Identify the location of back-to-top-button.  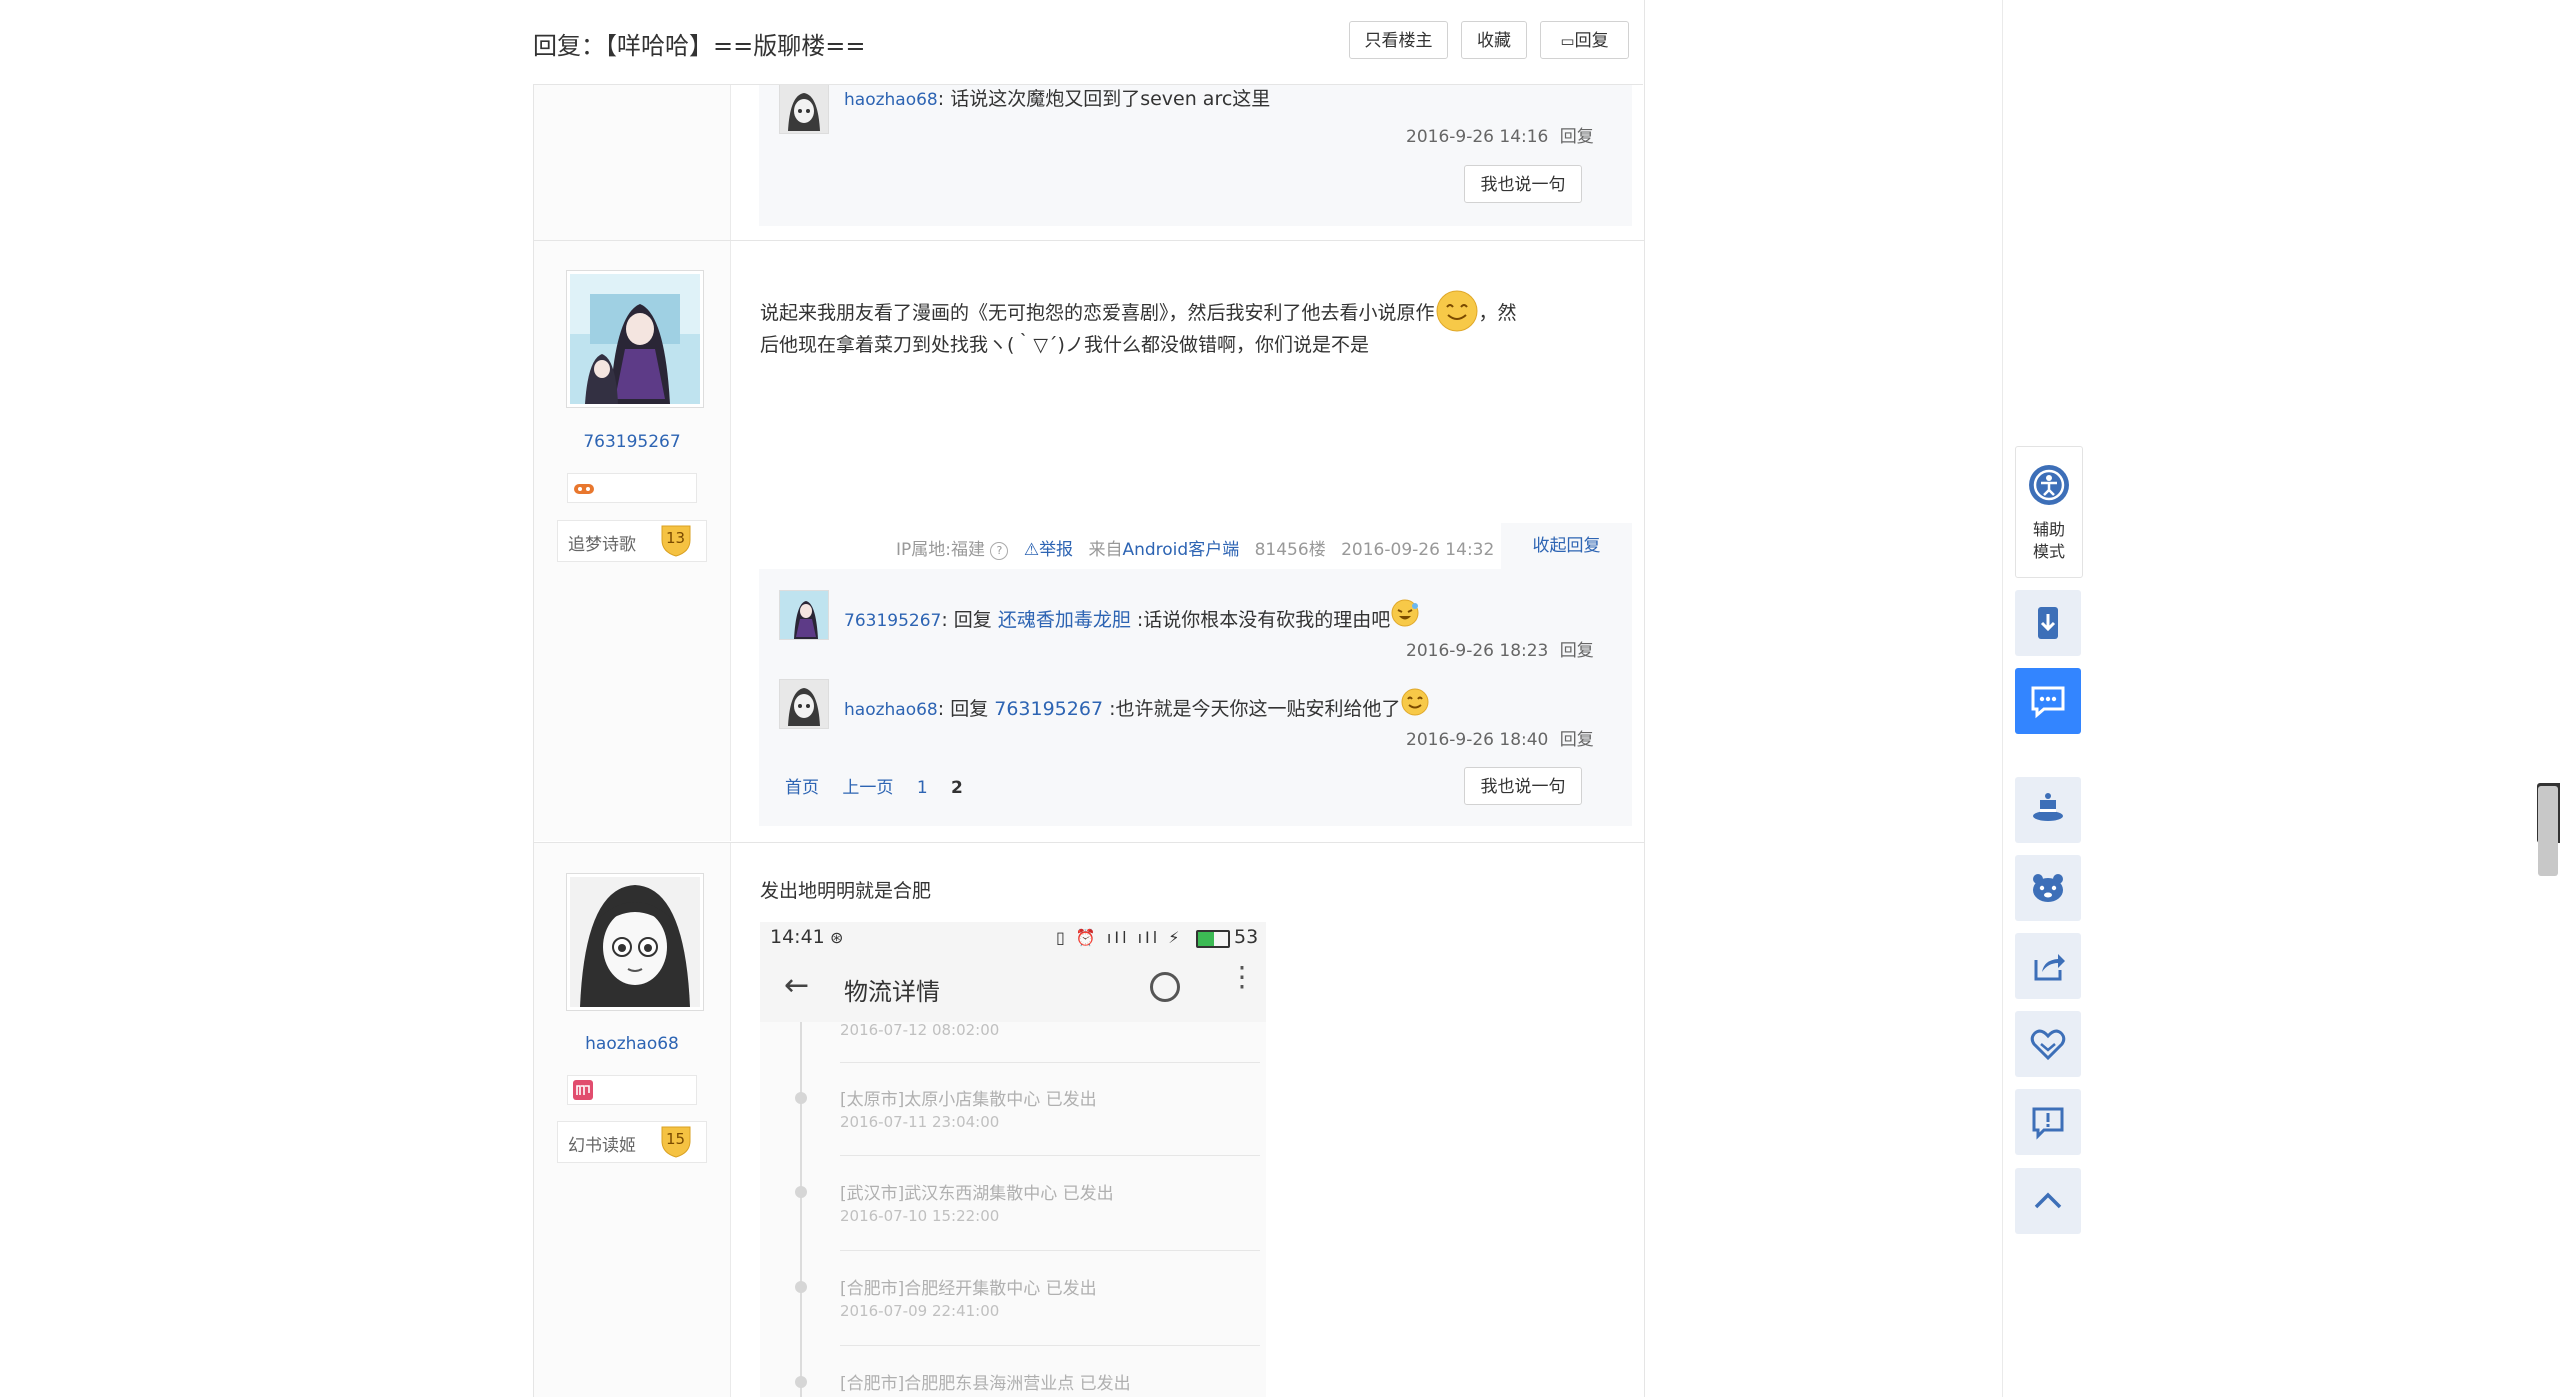
(2048, 1201).